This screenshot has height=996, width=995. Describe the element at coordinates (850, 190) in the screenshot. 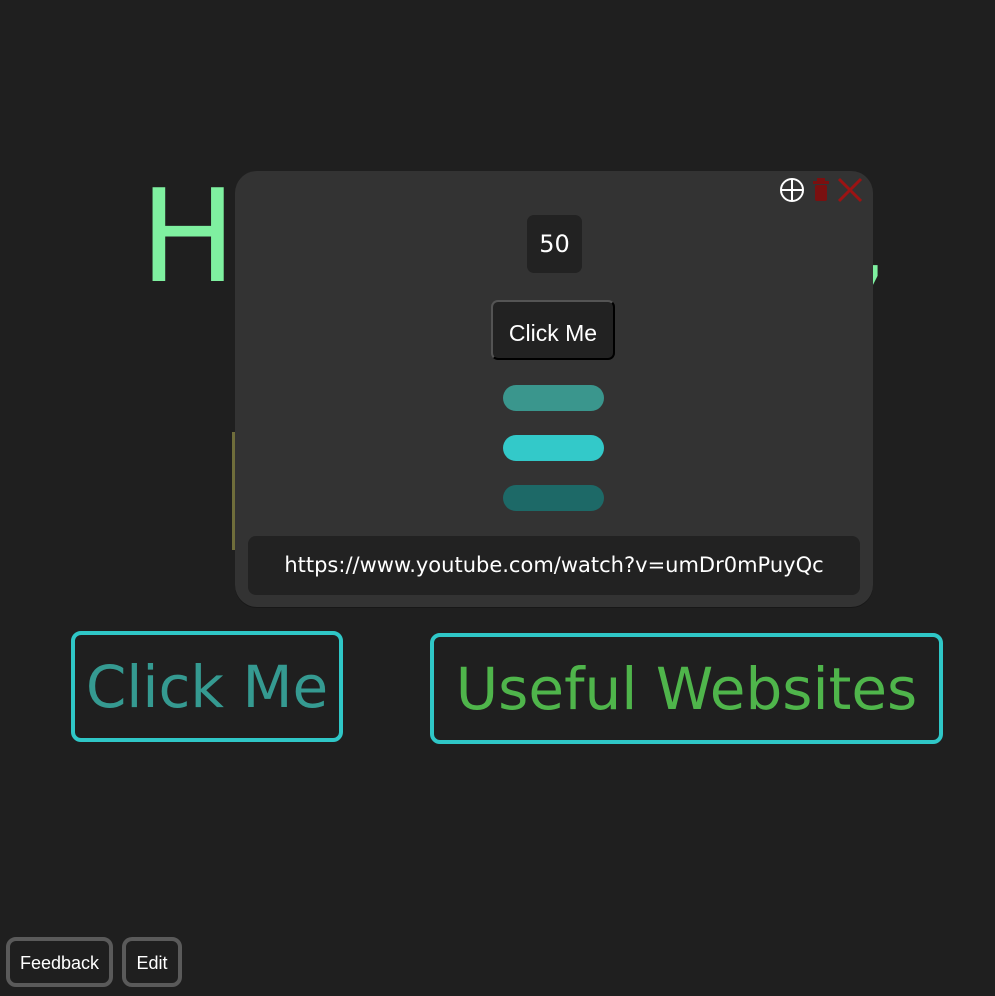

I see `close-icon` at that location.